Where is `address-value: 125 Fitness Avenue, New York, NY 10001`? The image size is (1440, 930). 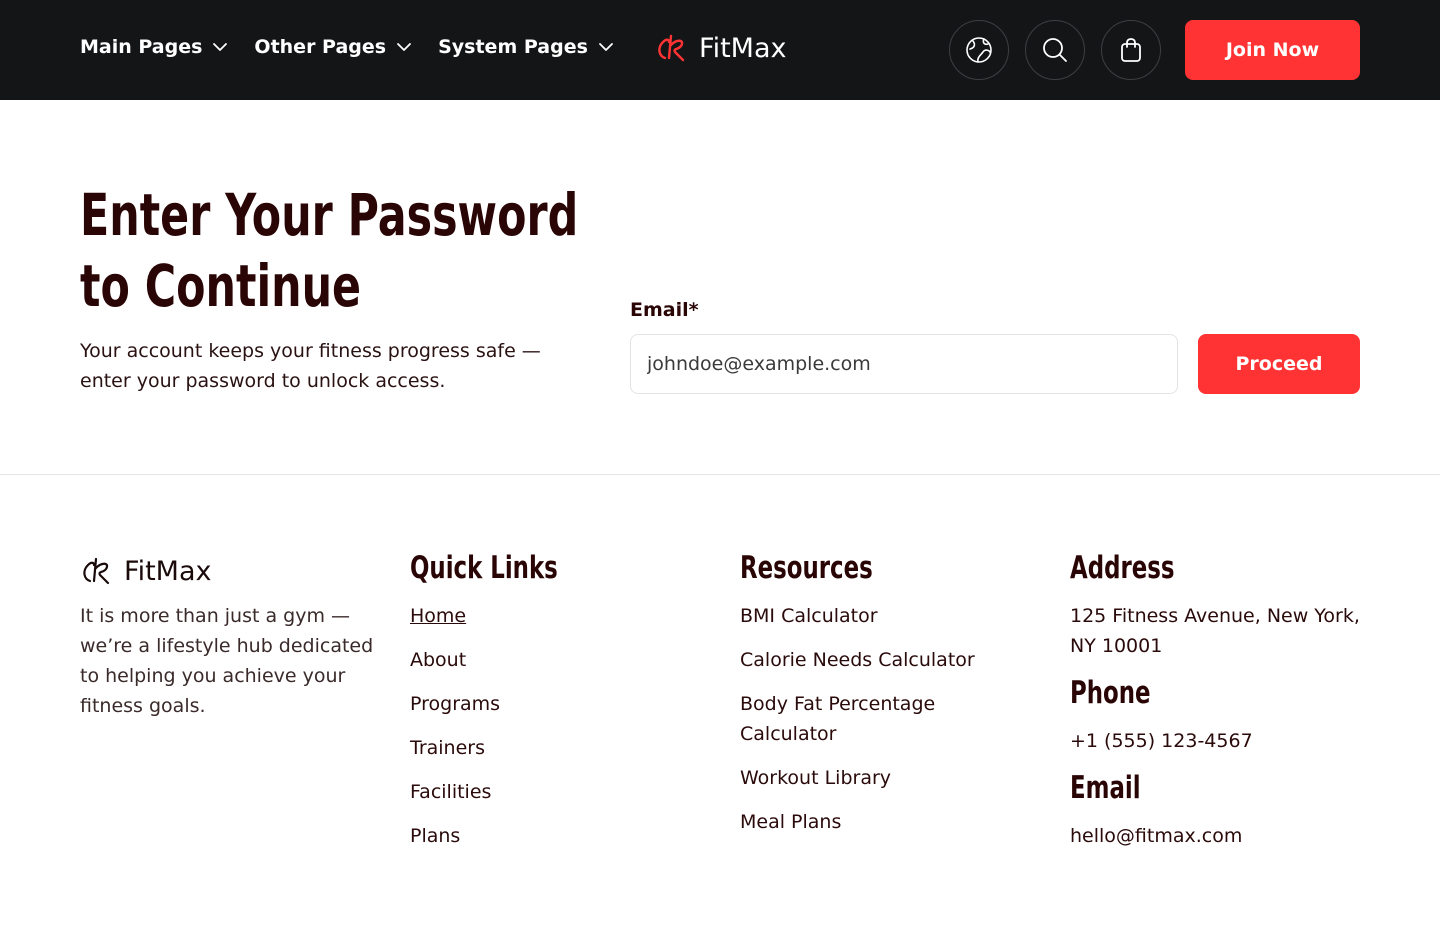
address-value: 125 Fitness Avenue, New York, NY 10001 is located at coordinates (1215, 631).